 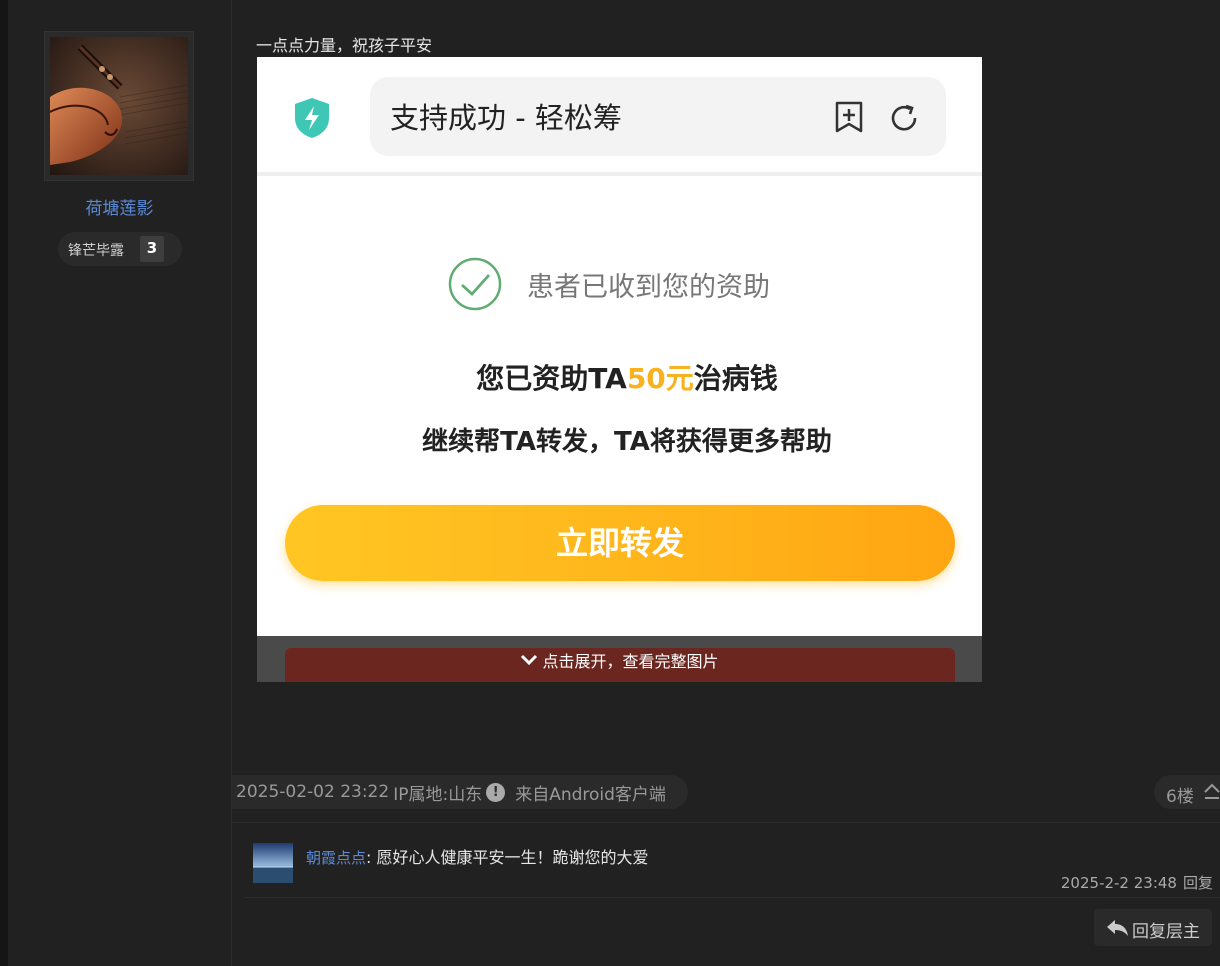 What do you see at coordinates (1117, 928) in the screenshot?
I see `reply-arrow-icon` at bounding box center [1117, 928].